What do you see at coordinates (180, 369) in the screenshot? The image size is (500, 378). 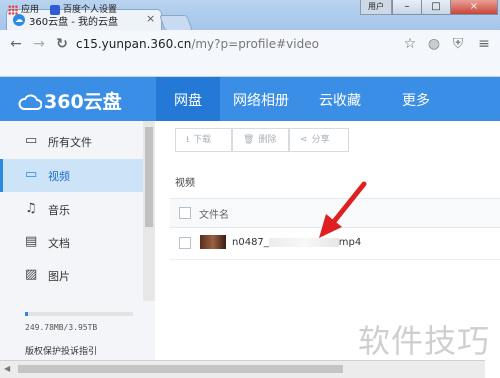 I see `horizontal-scroll-thumb` at bounding box center [180, 369].